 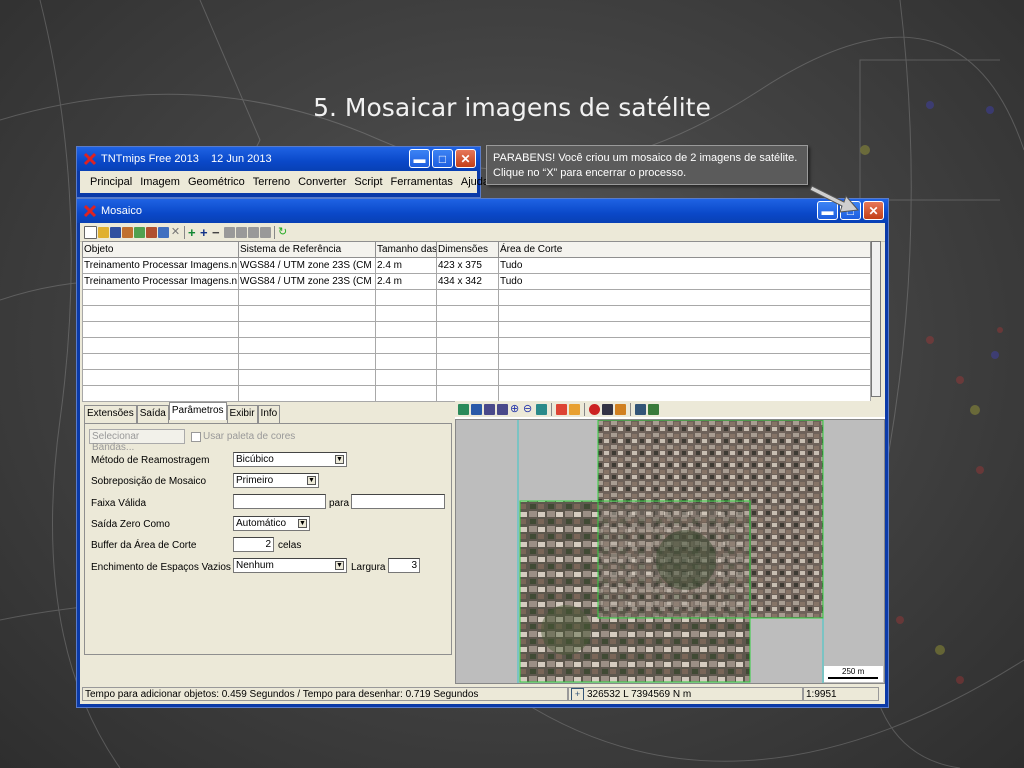 I want to click on move-up-icon, so click(x=229, y=232).